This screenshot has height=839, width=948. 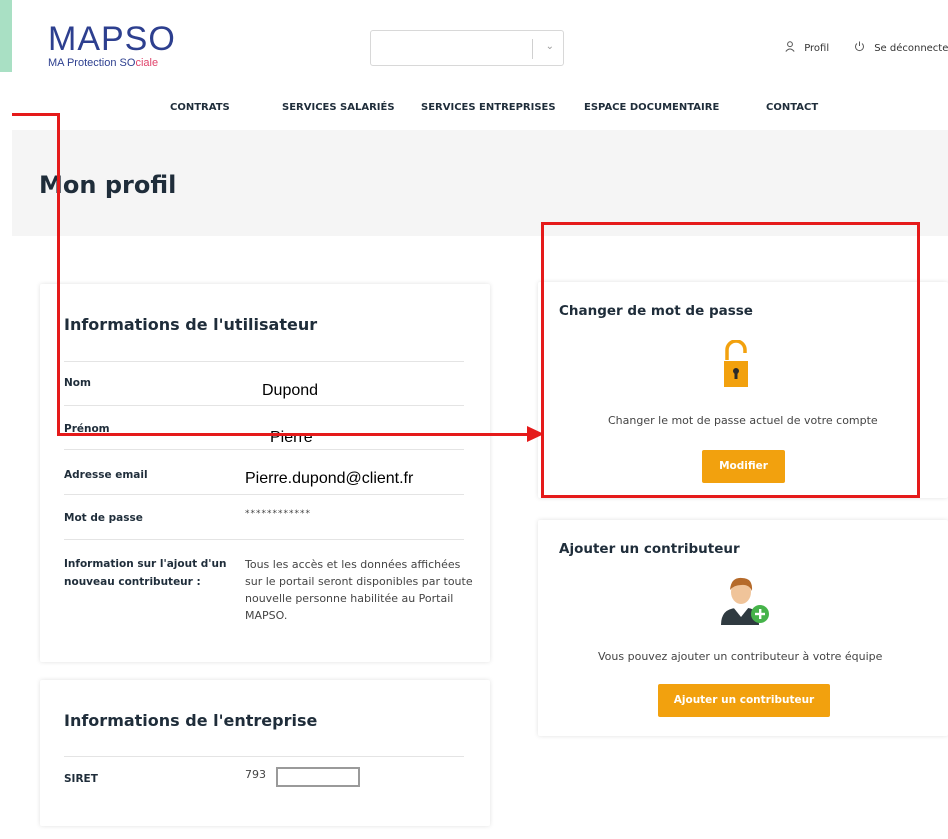 I want to click on contributor-info-label-line2: nouveau contributeur :, so click(x=132, y=582).